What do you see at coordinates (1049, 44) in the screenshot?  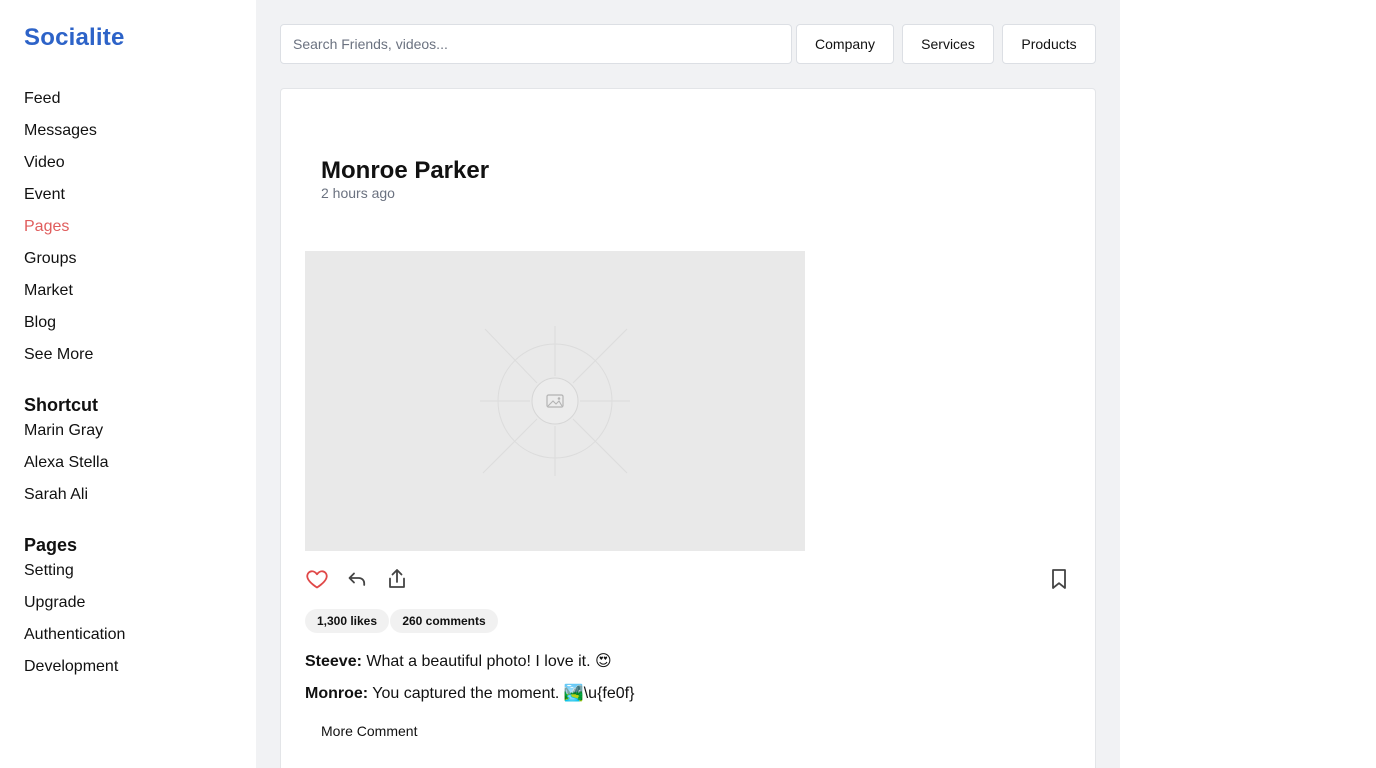 I see `products-button: Products` at bounding box center [1049, 44].